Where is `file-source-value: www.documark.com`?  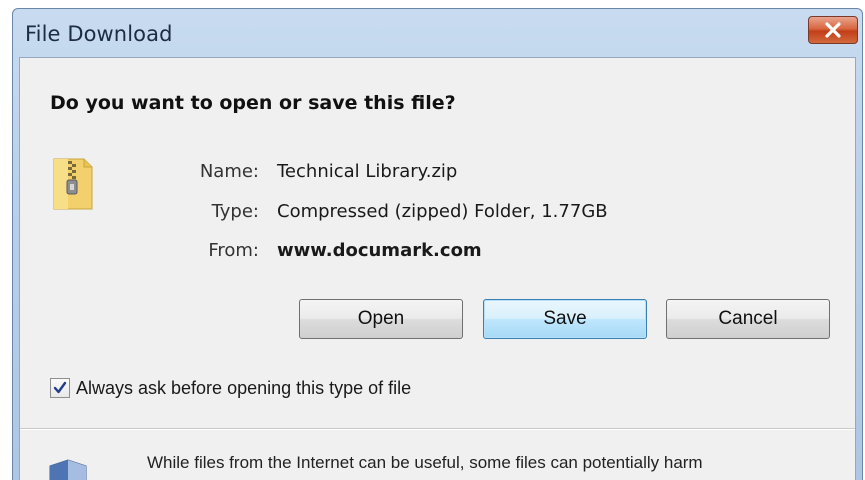
file-source-value: www.documark.com is located at coordinates (379, 250).